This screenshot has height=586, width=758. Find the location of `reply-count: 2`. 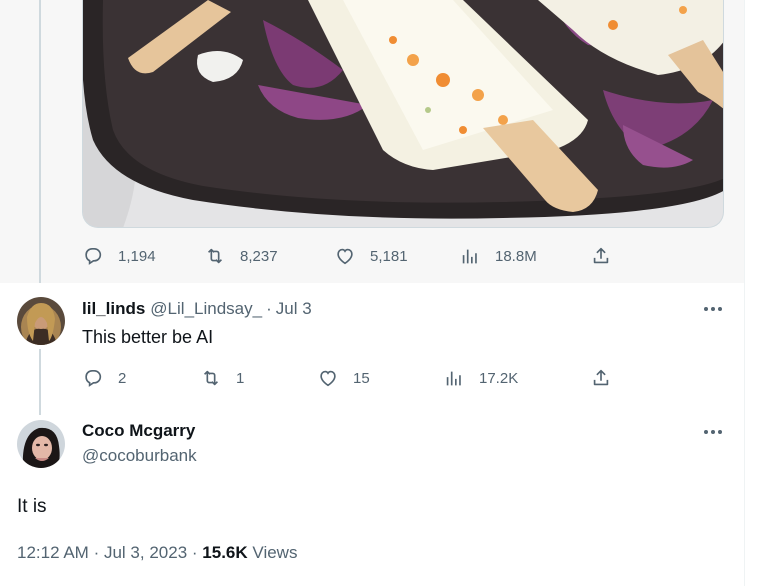

reply-count: 2 is located at coordinates (122, 378).